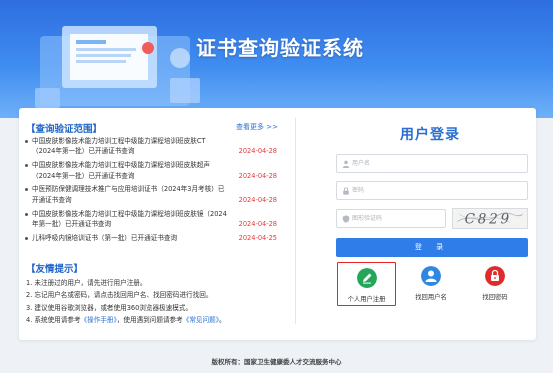 Image resolution: width=553 pixels, height=373 pixels. Describe the element at coordinates (119, 295) in the screenshot. I see `tip-item: 2. 忘记用户名或密码，请点击找回用户名、找回密码进行找回。` at that location.